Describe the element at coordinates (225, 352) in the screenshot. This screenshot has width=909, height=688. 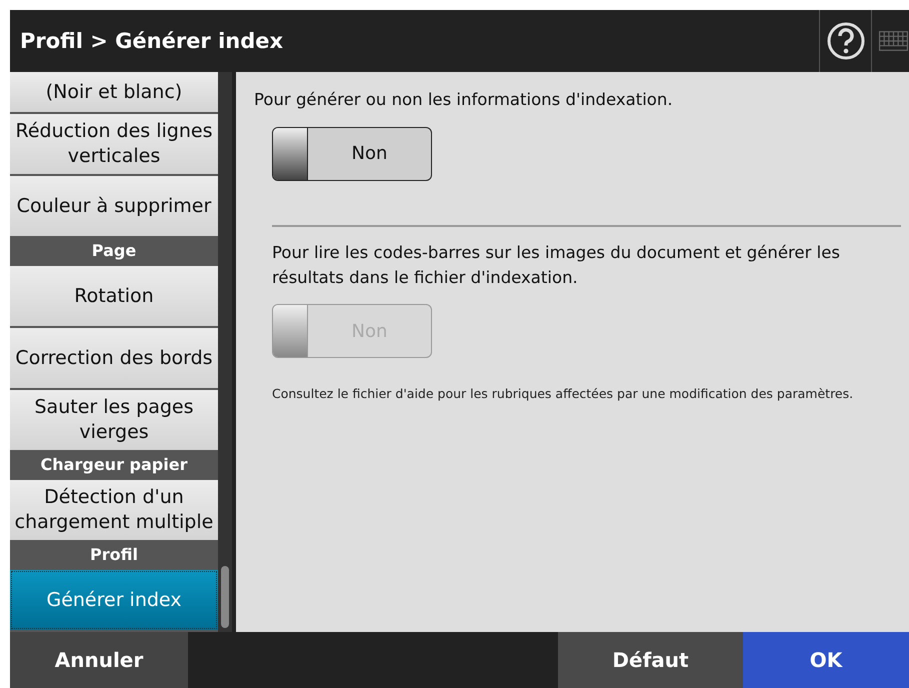
I see `scrollbar` at that location.